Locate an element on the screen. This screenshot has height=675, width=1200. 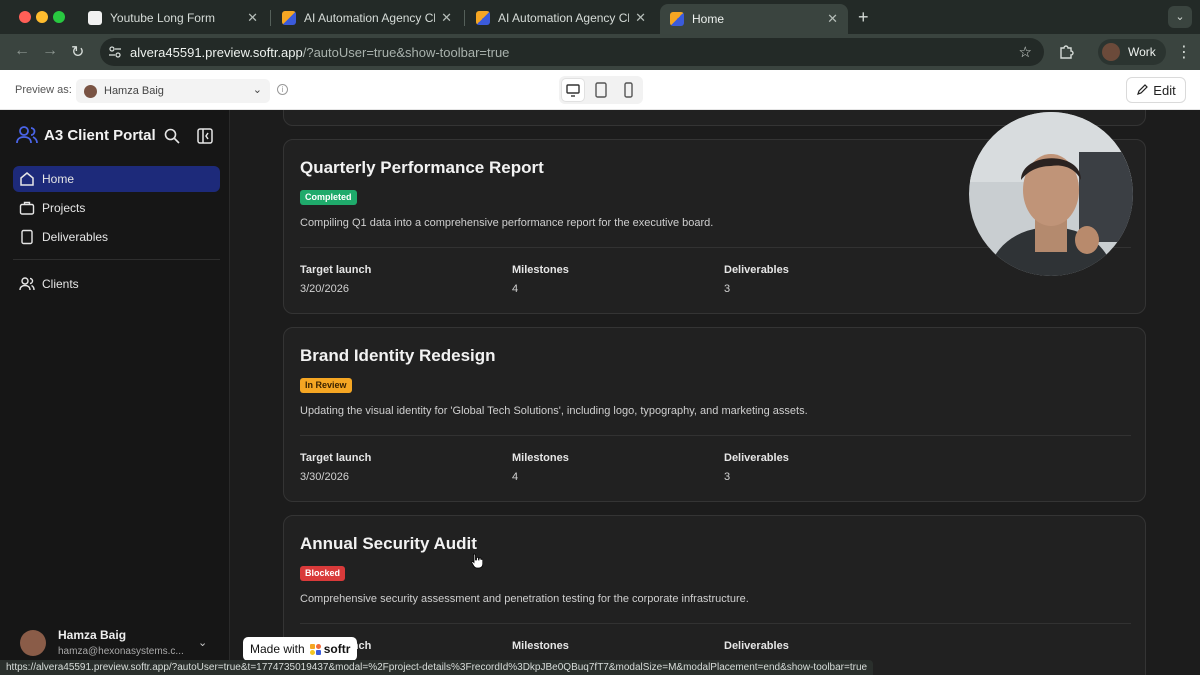
mobile-view-button is located at coordinates (628, 90).